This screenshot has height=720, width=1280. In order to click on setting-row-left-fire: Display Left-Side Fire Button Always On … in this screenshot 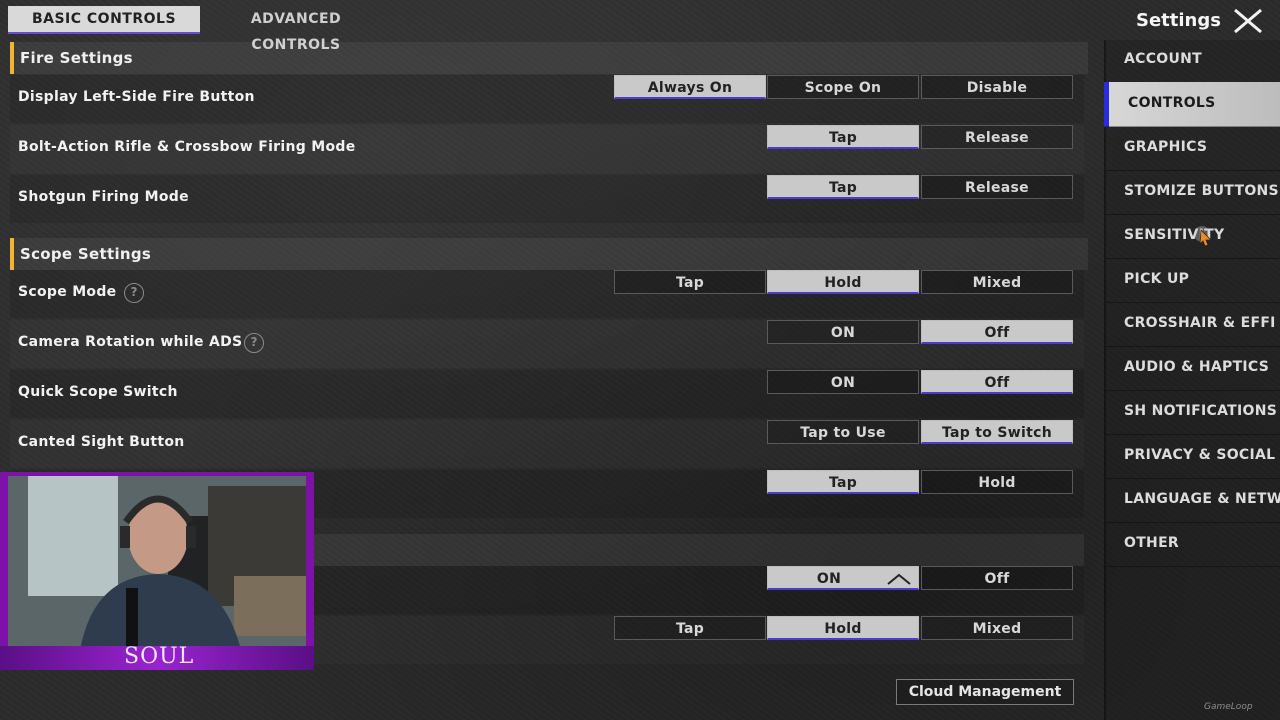, I will do `click(547, 99)`.